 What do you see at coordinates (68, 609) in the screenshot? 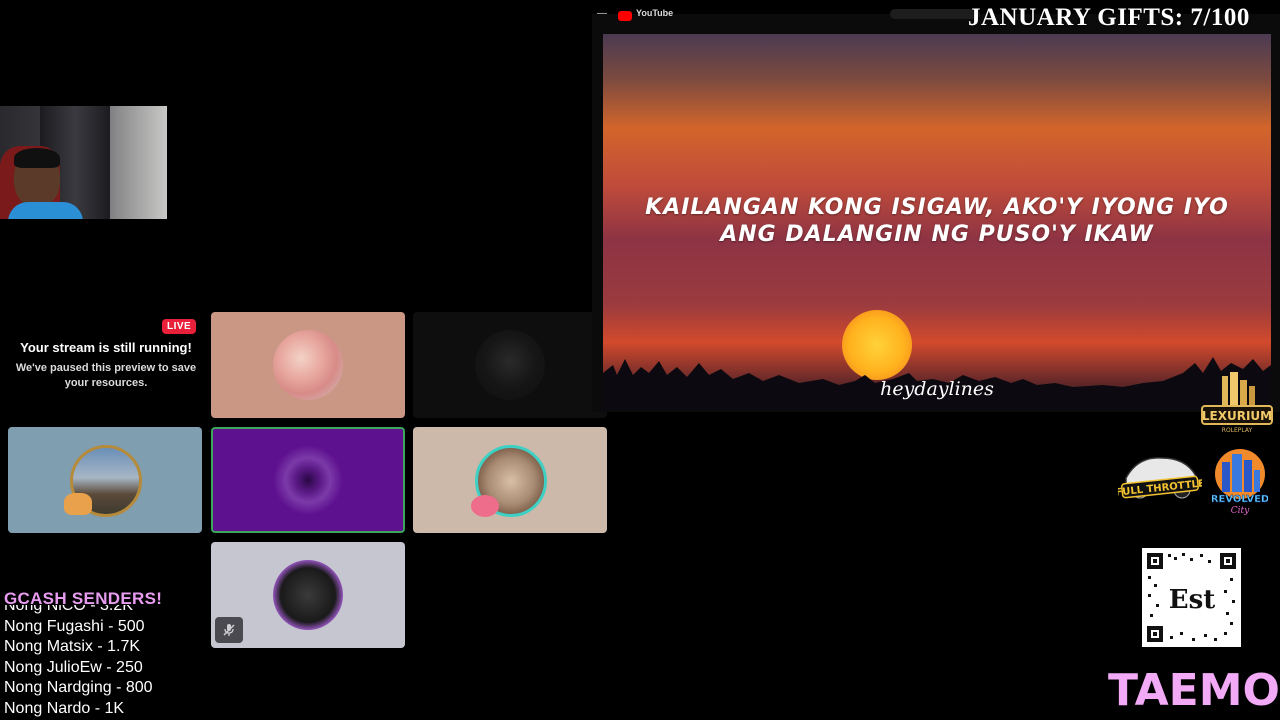
I see `gcash-sender-item: Nong NiCO - 3.2K` at bounding box center [68, 609].